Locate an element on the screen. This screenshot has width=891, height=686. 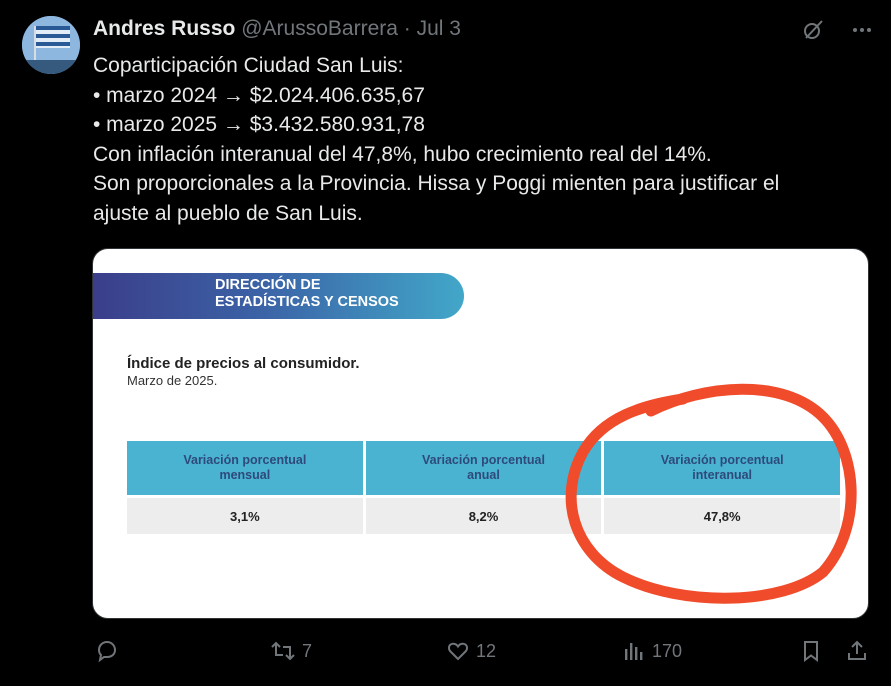
table-header: Variación porcentual mensual is located at coordinates (245, 468).